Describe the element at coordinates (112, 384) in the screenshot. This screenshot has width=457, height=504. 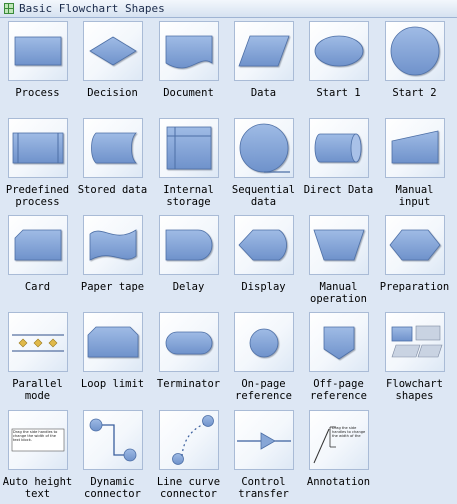
I see `shape-label: Loop limit` at that location.